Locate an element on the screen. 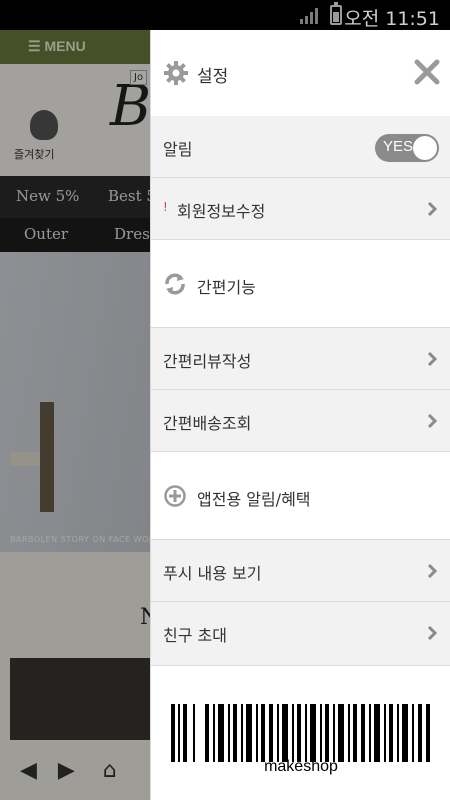 This screenshot has width=450, height=800. toggle-label: YES is located at coordinates (398, 146).